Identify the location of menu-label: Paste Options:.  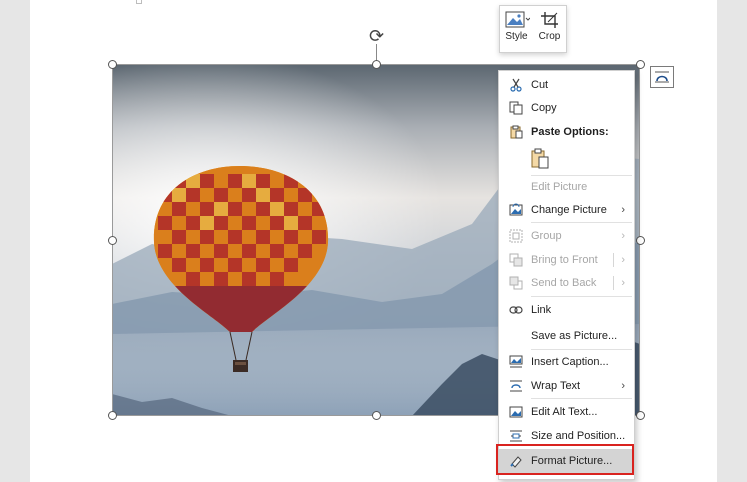
(570, 132).